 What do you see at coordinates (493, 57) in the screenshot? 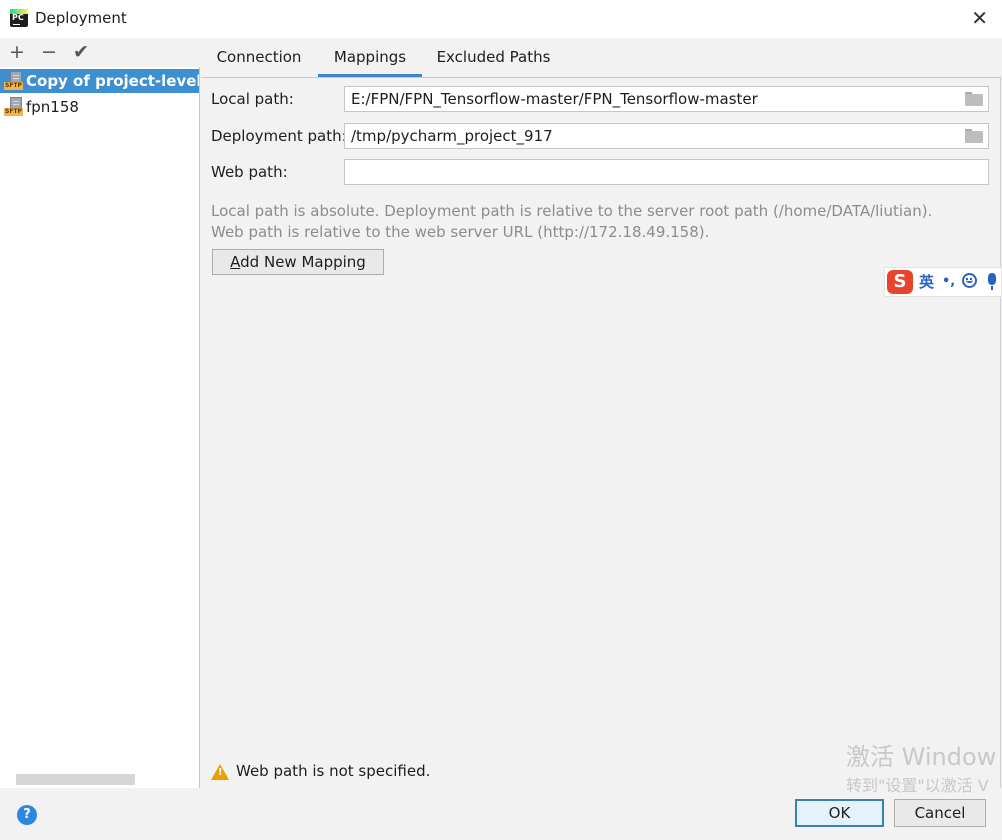
I see `tab-excluded-paths: Excluded Paths` at bounding box center [493, 57].